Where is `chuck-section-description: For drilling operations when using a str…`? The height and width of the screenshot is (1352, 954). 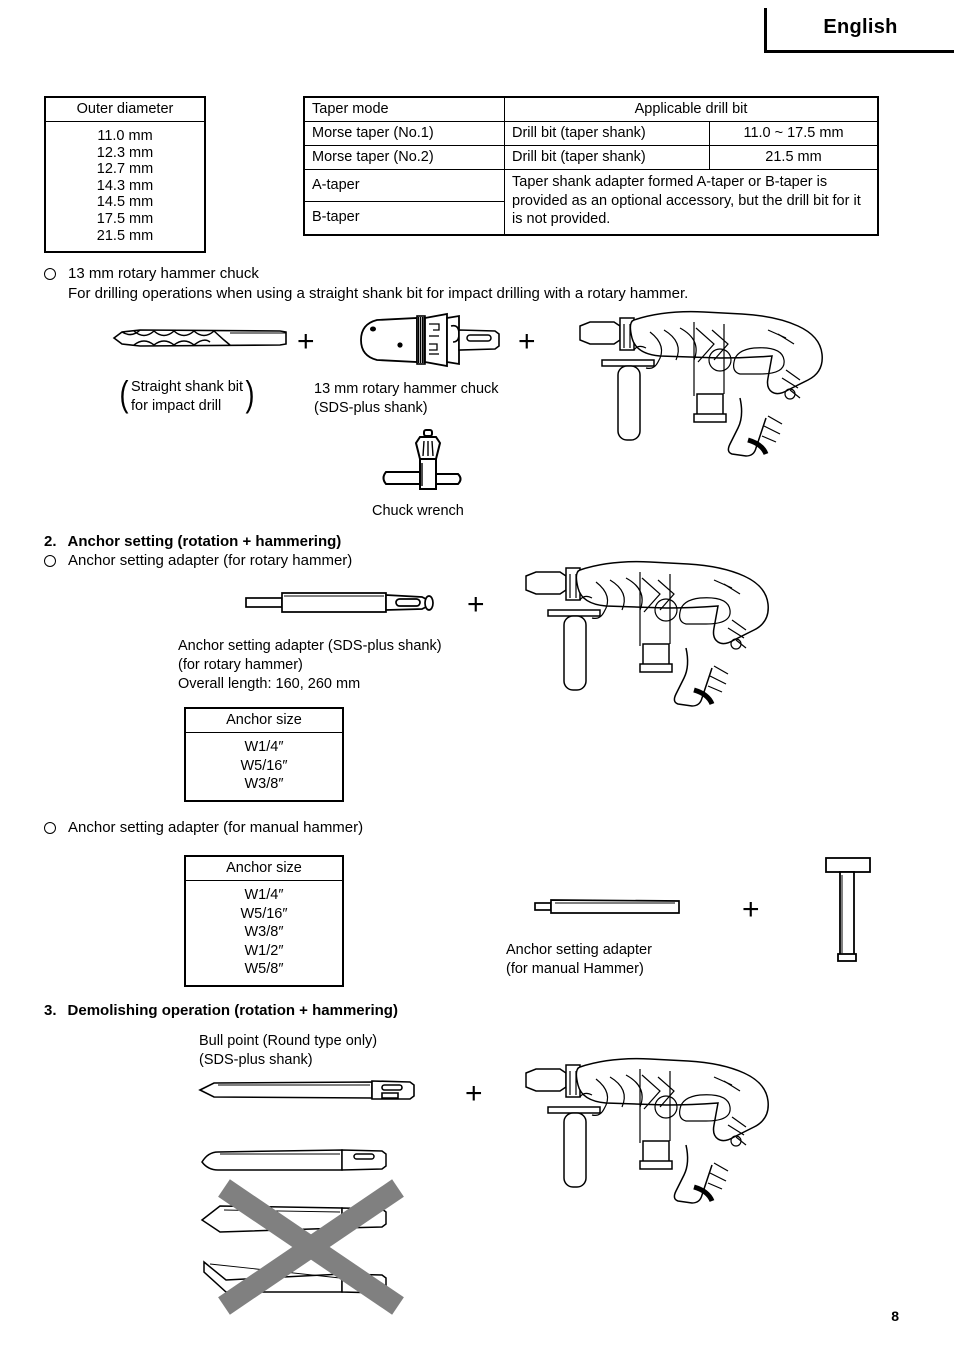 chuck-section-description: For drilling operations when using a str… is located at coordinates (378, 293).